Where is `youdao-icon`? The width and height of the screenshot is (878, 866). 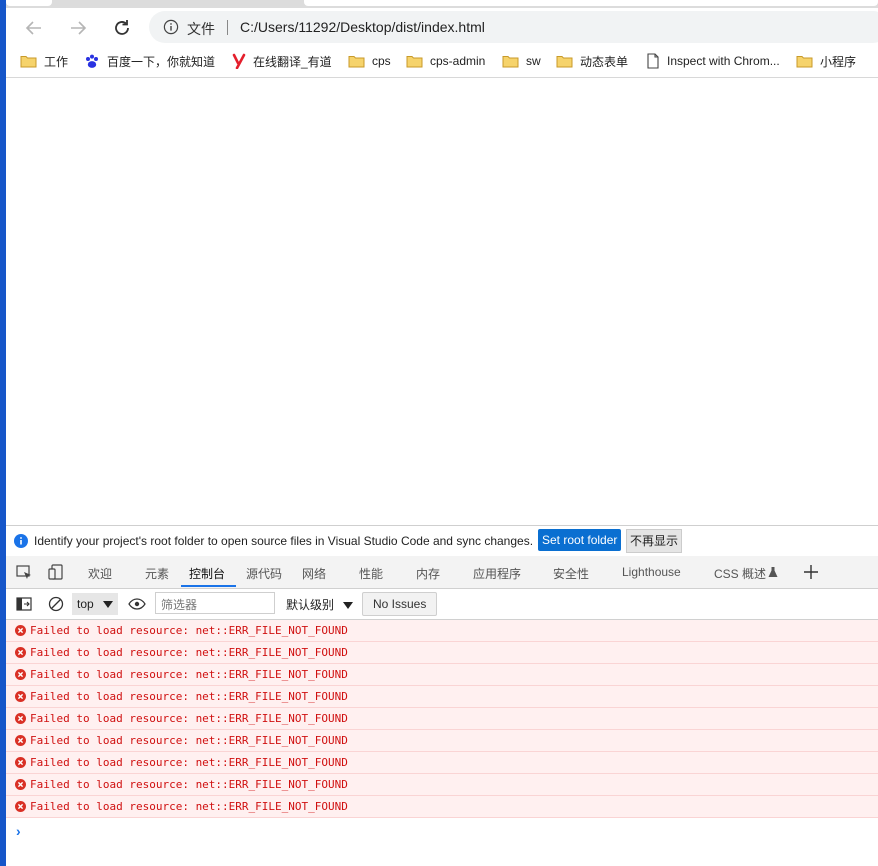
youdao-icon is located at coordinates (239, 61).